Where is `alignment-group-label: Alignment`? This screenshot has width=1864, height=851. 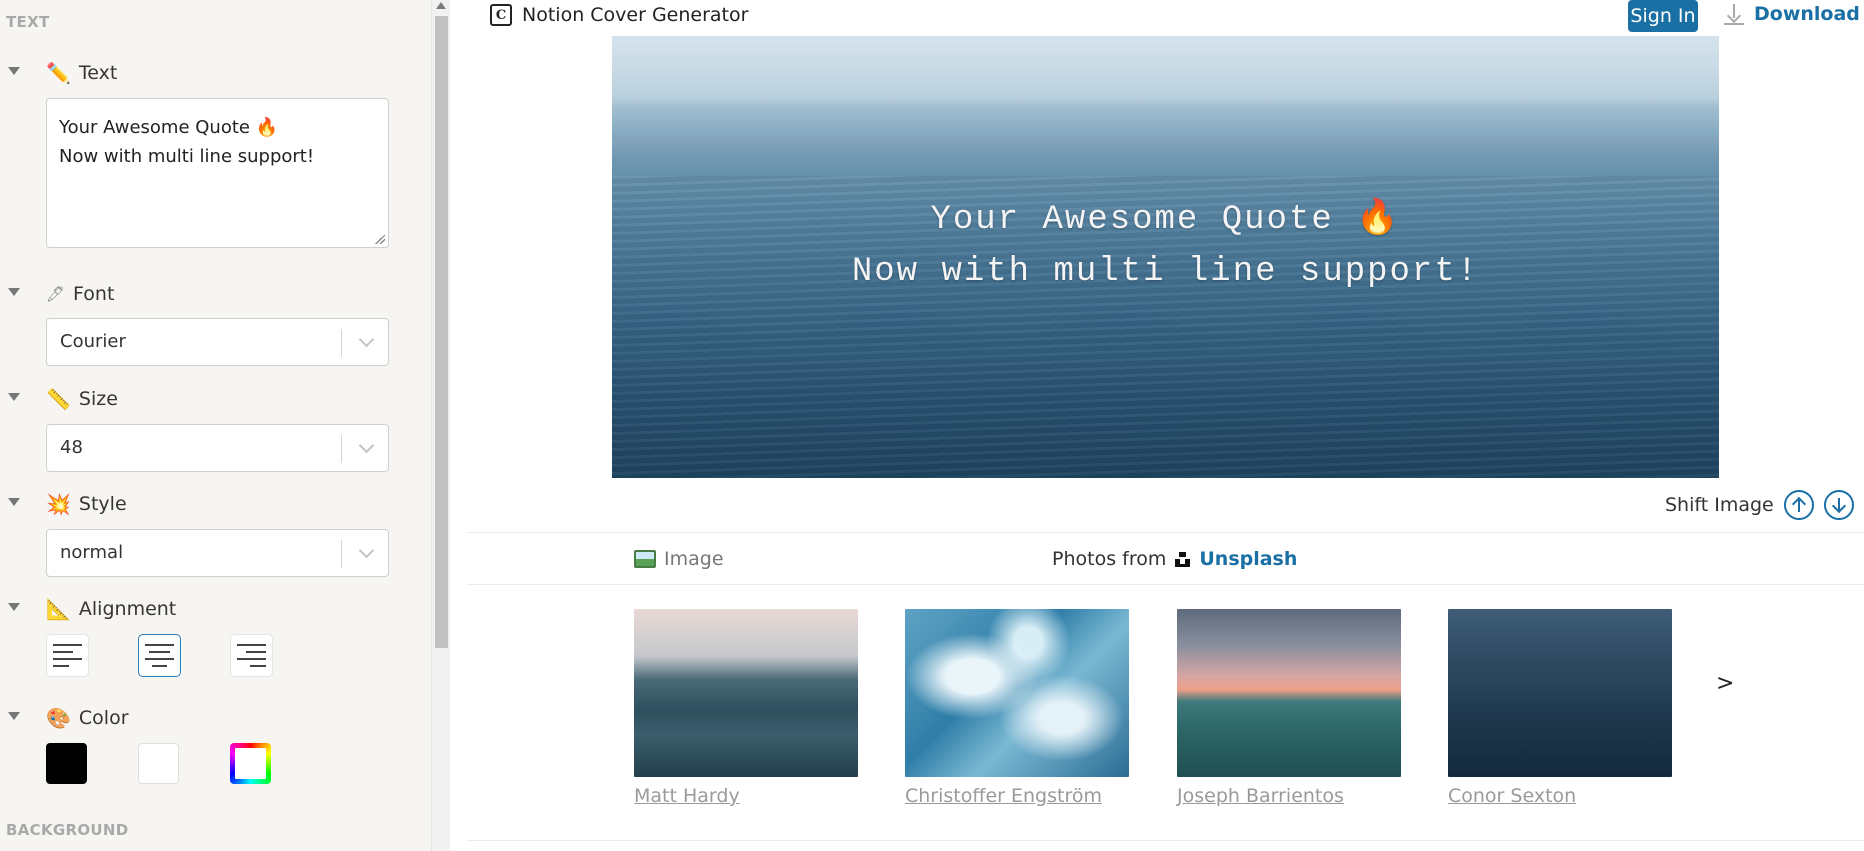 alignment-group-label: Alignment is located at coordinates (127, 609).